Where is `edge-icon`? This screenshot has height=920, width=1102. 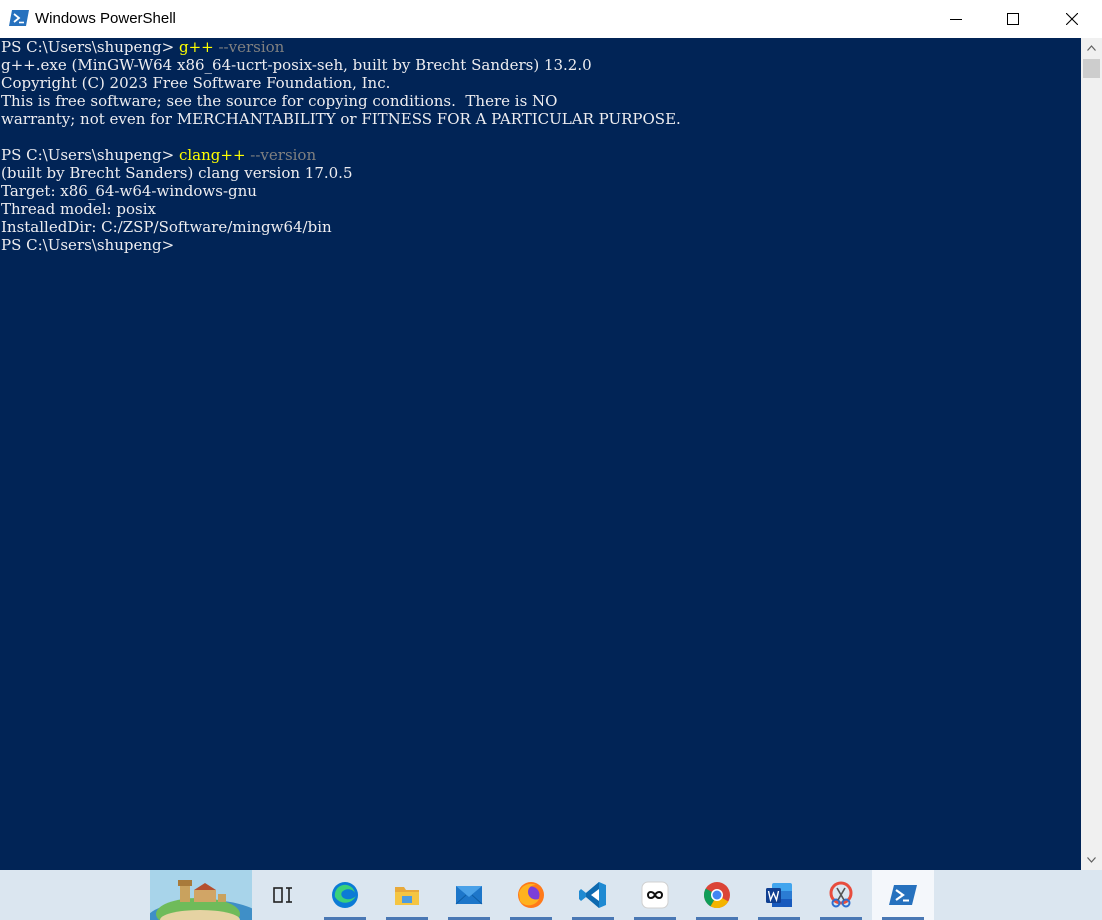 edge-icon is located at coordinates (345, 895).